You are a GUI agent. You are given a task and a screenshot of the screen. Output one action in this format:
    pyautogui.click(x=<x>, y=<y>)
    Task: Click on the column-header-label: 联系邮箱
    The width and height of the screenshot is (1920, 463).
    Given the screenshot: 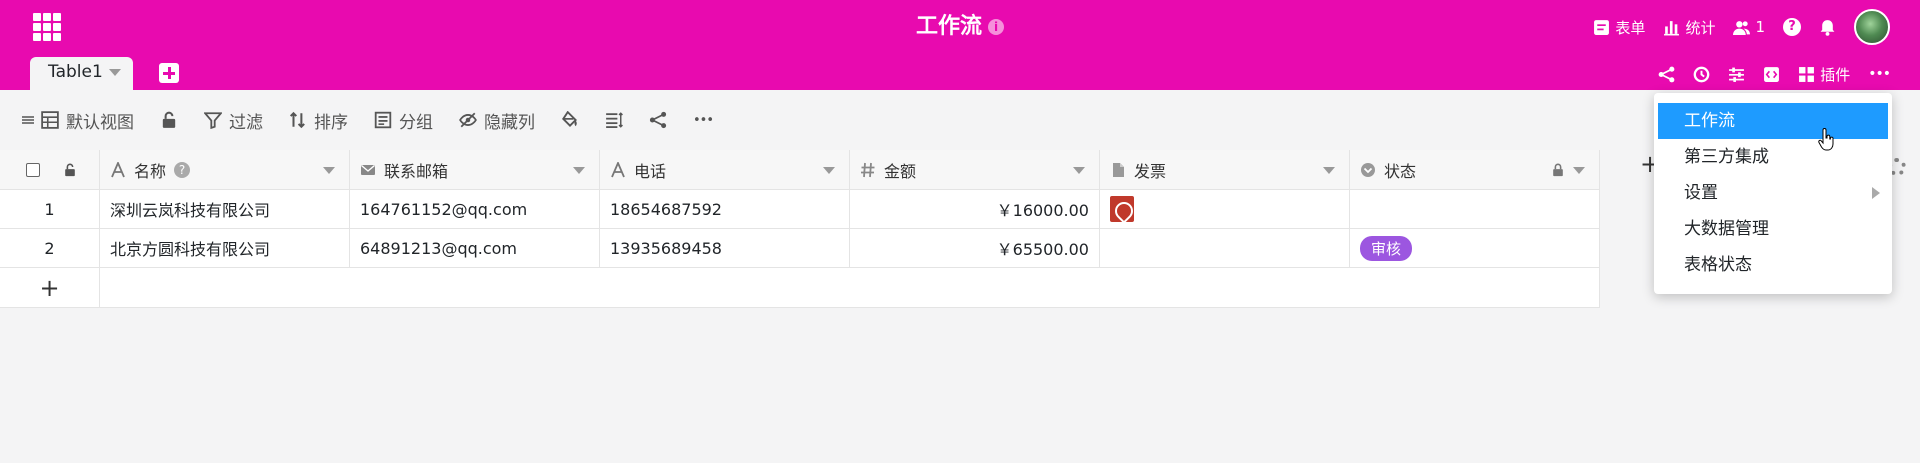 What is the action you would take?
    pyautogui.click(x=416, y=171)
    